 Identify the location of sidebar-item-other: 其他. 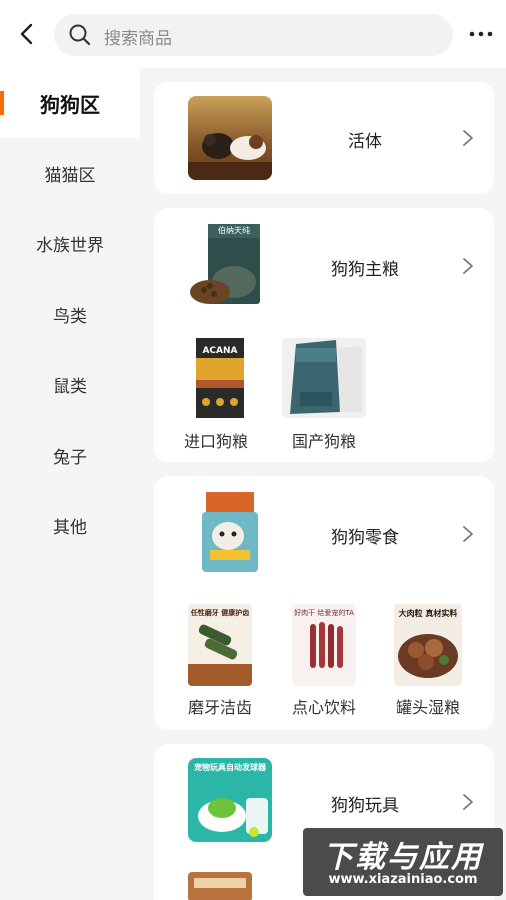
(70, 525).